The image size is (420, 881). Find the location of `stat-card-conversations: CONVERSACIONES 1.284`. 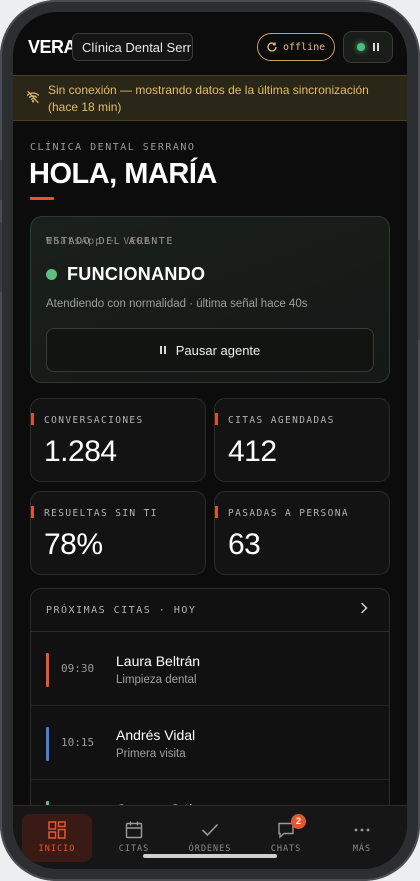

stat-card-conversations: CONVERSACIONES 1.284 is located at coordinates (118, 440).